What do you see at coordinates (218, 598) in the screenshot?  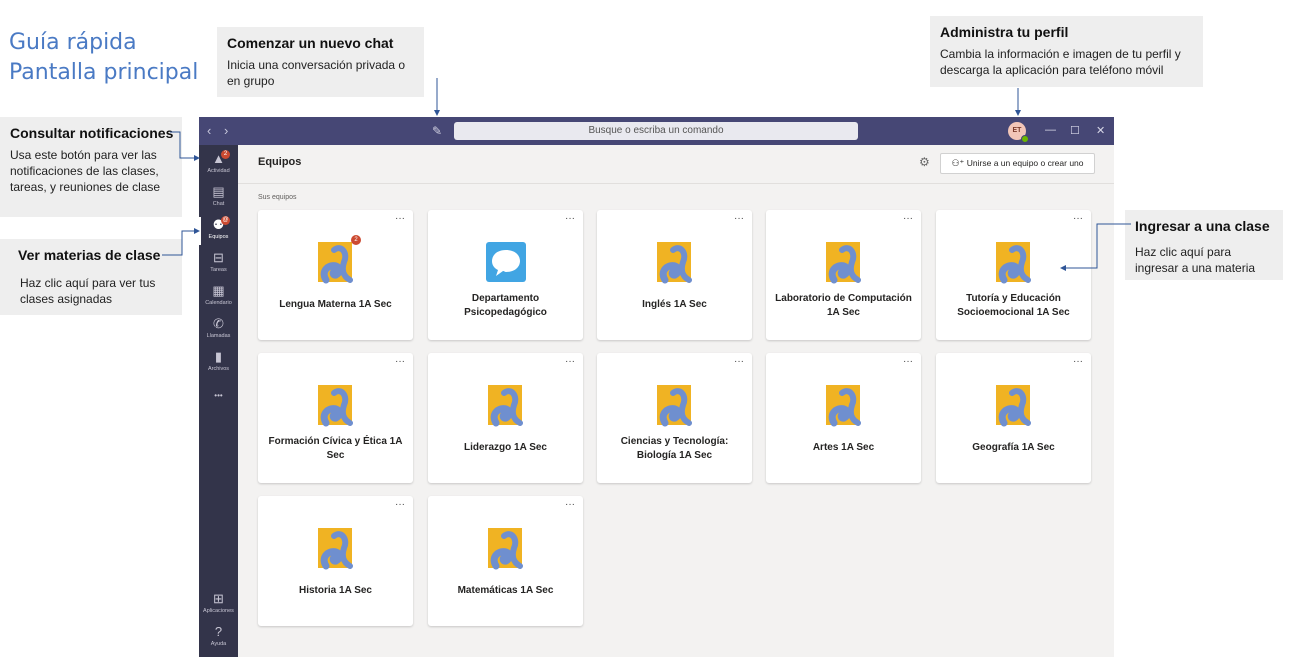 I see `apps-icon: ⊞` at bounding box center [218, 598].